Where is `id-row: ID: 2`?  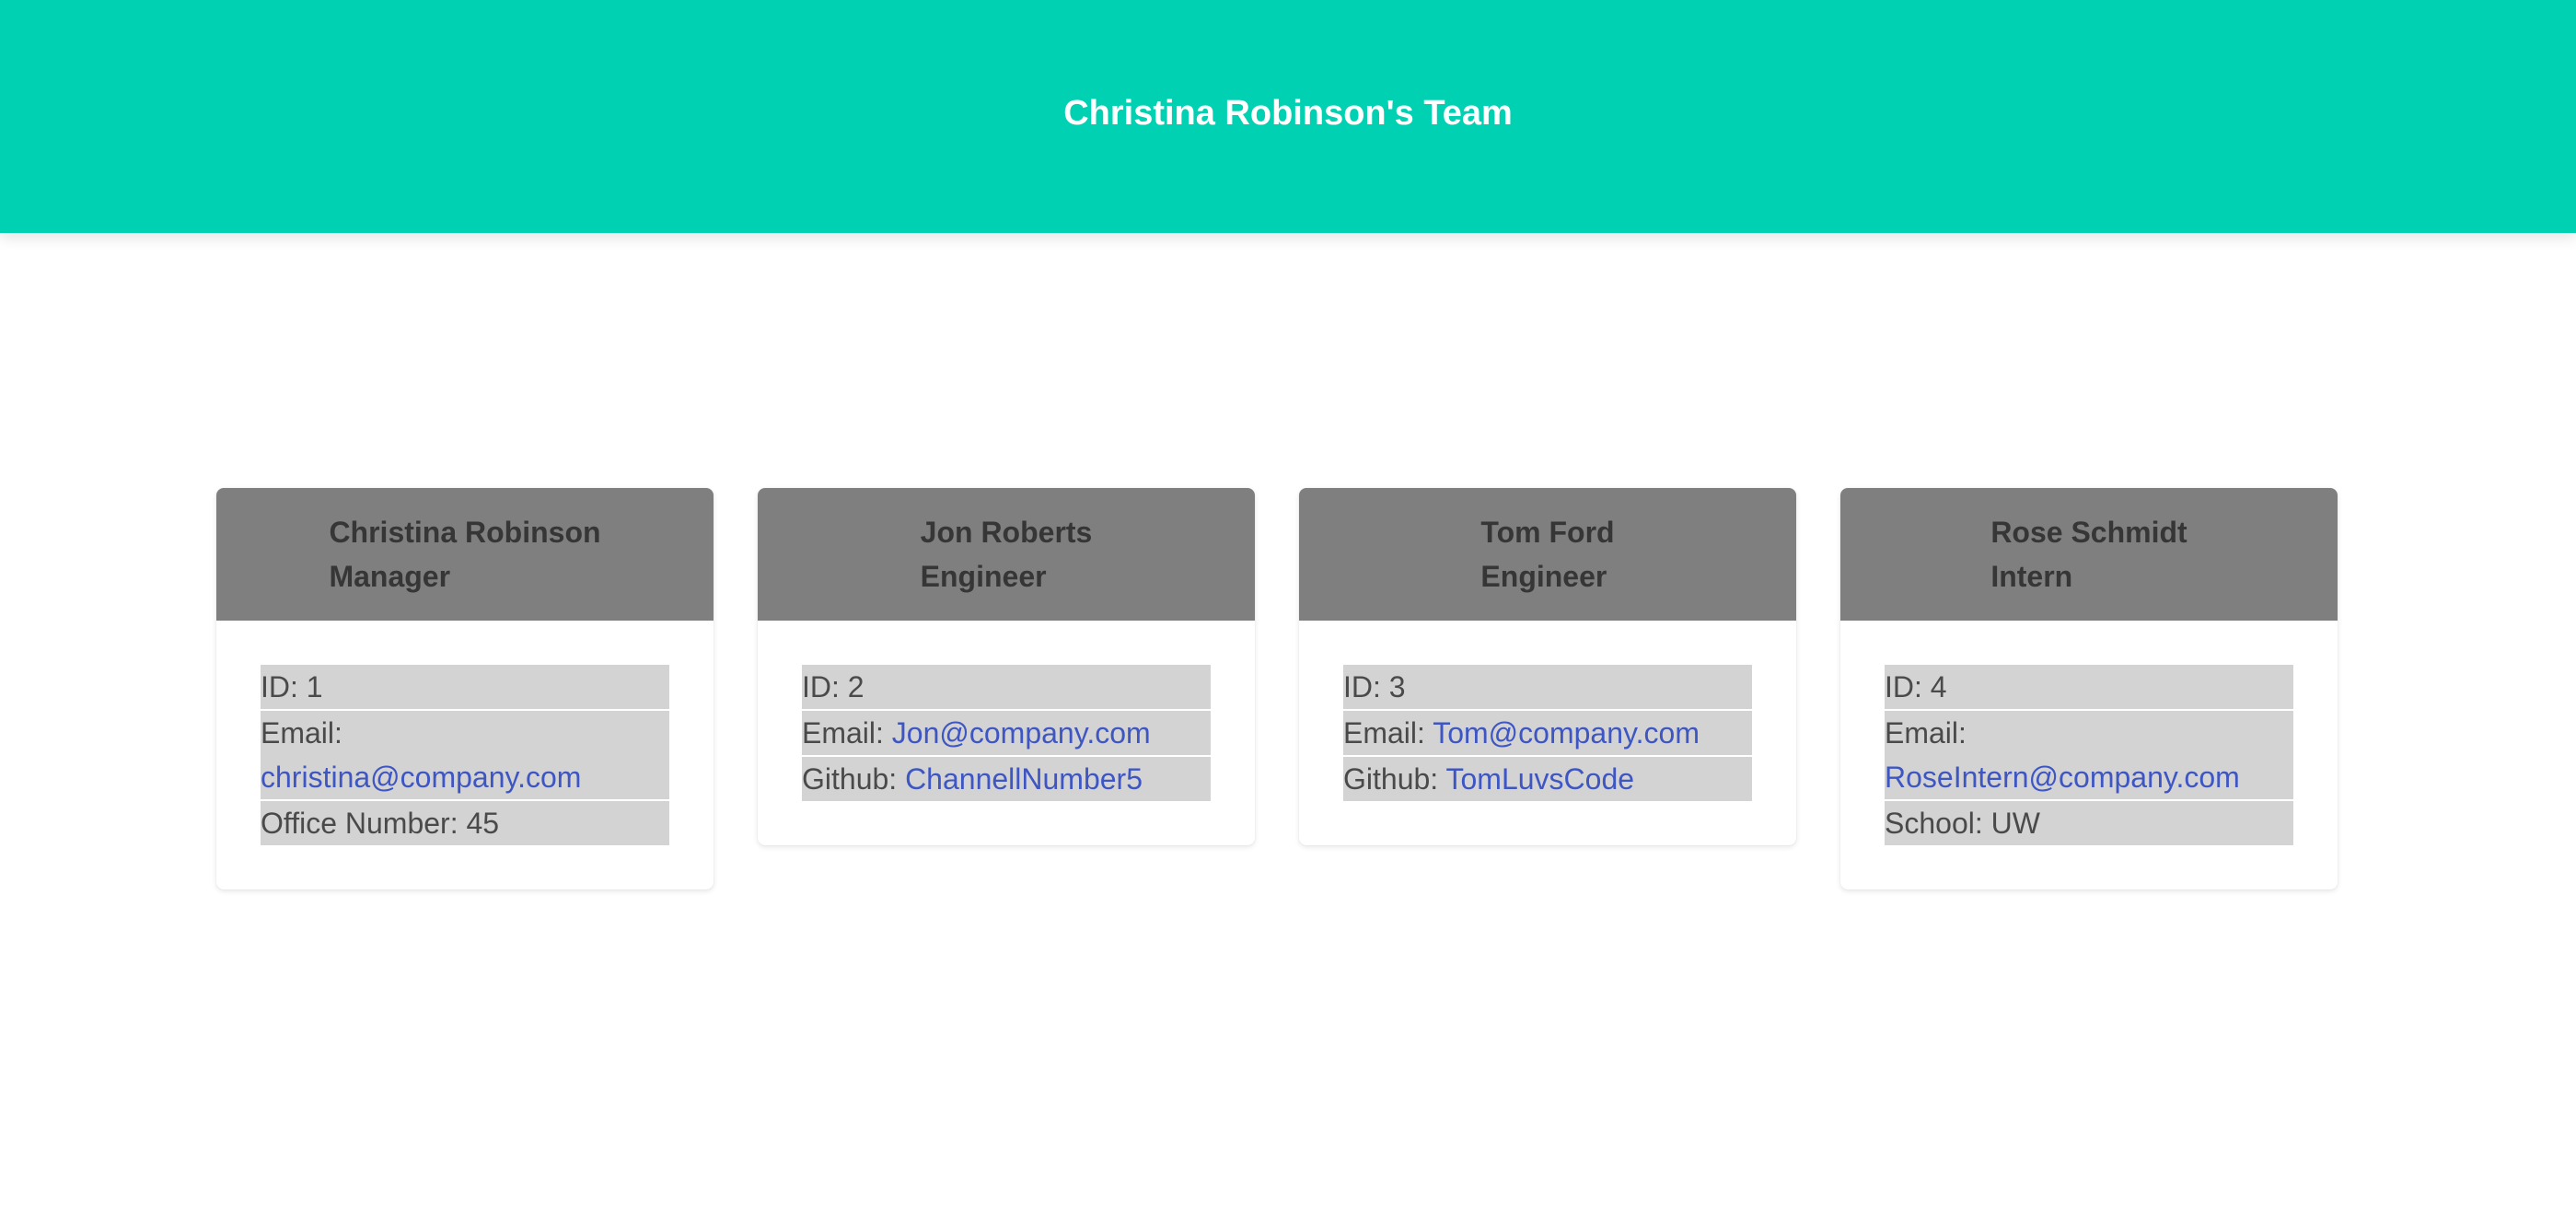 id-row: ID: 2 is located at coordinates (1006, 687).